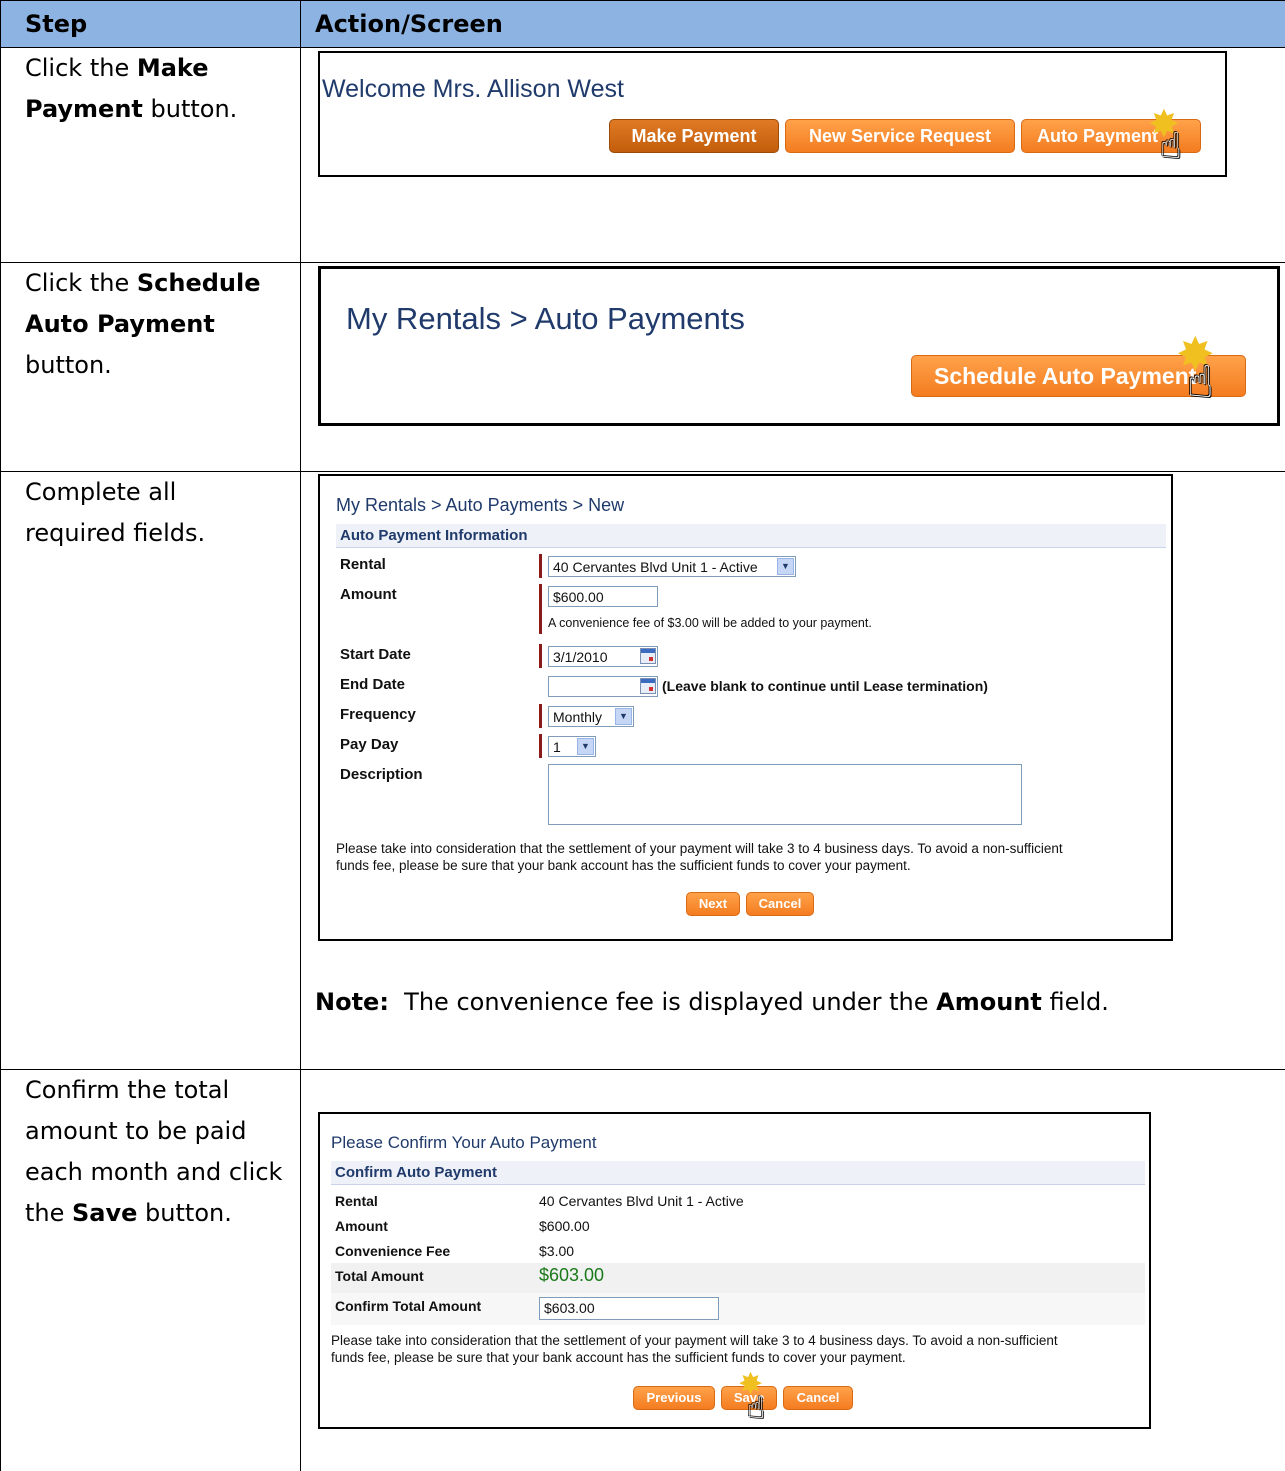 This screenshot has height=1471, width=1285. I want to click on frequency-select-value: Monthly, so click(578, 717).